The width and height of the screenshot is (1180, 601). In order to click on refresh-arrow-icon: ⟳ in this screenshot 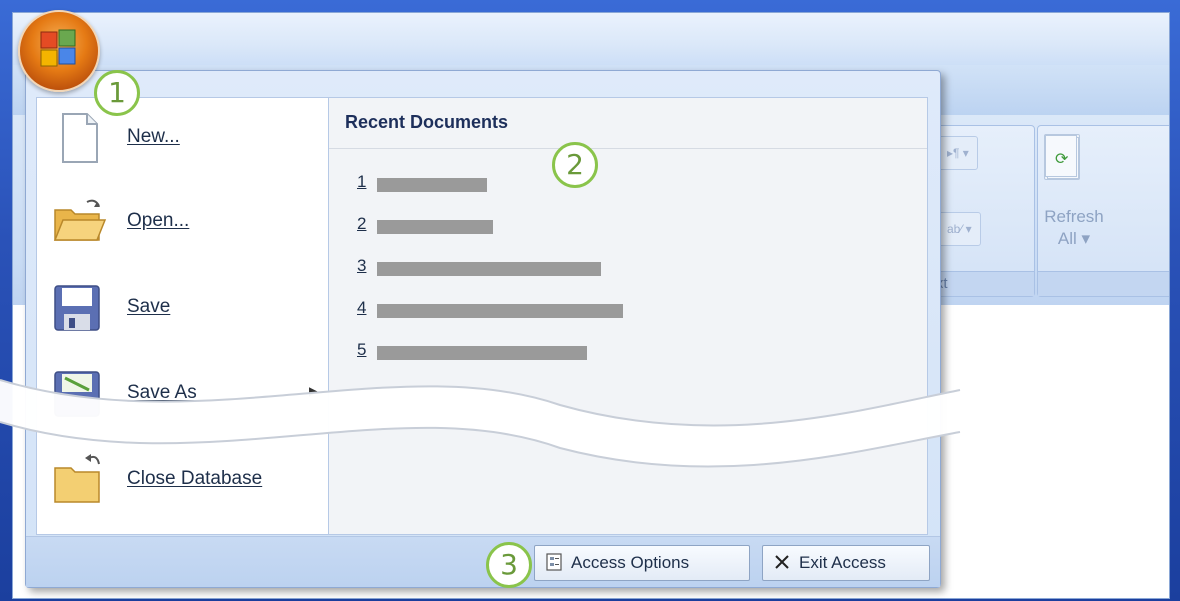, I will do `click(1062, 159)`.